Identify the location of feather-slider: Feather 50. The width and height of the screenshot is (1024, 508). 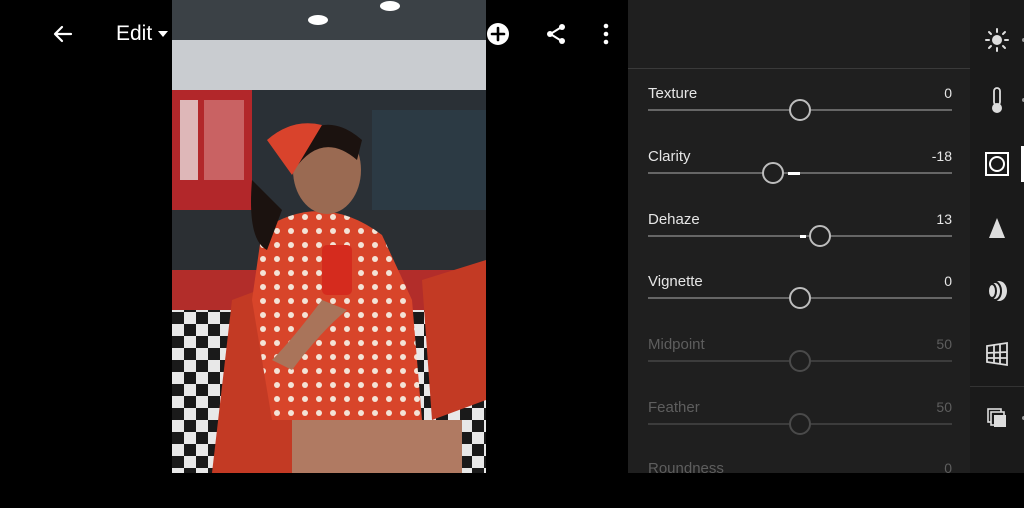
(800, 423).